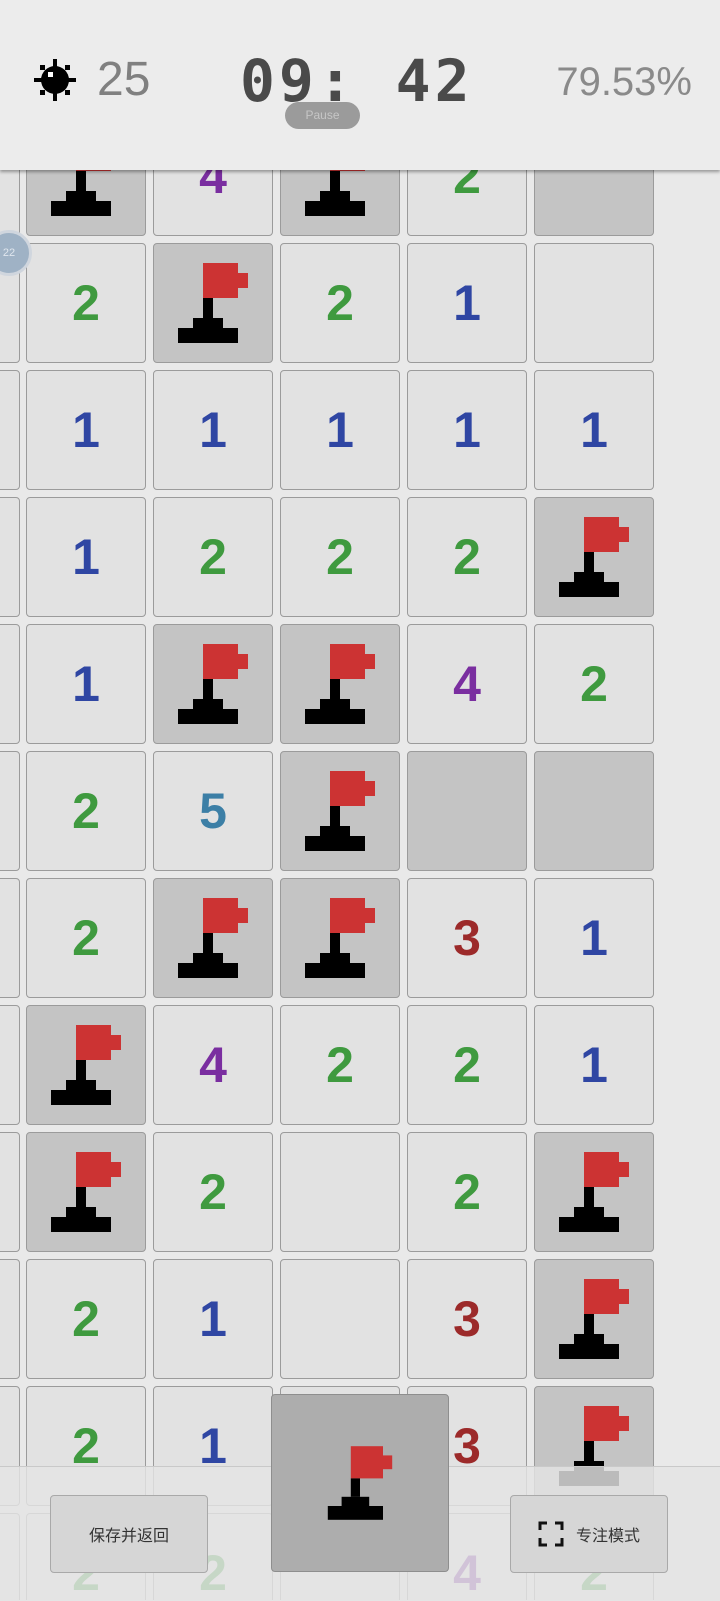  What do you see at coordinates (213, 811) in the screenshot?
I see `number-cell: 5` at bounding box center [213, 811].